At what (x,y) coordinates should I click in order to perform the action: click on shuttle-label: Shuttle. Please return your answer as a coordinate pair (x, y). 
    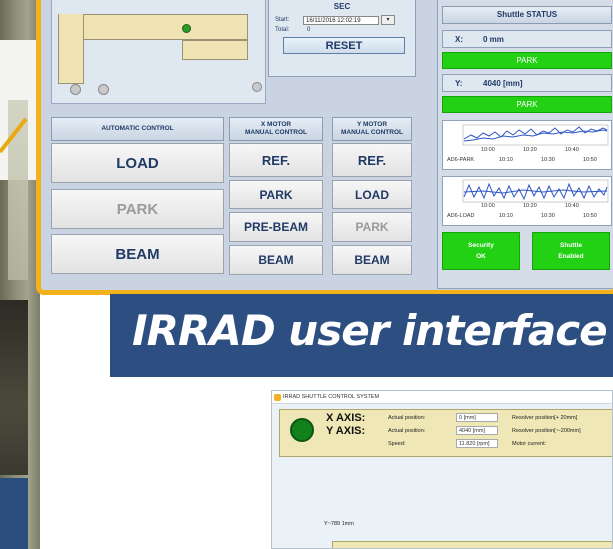
    Looking at the image, I should click on (571, 245).